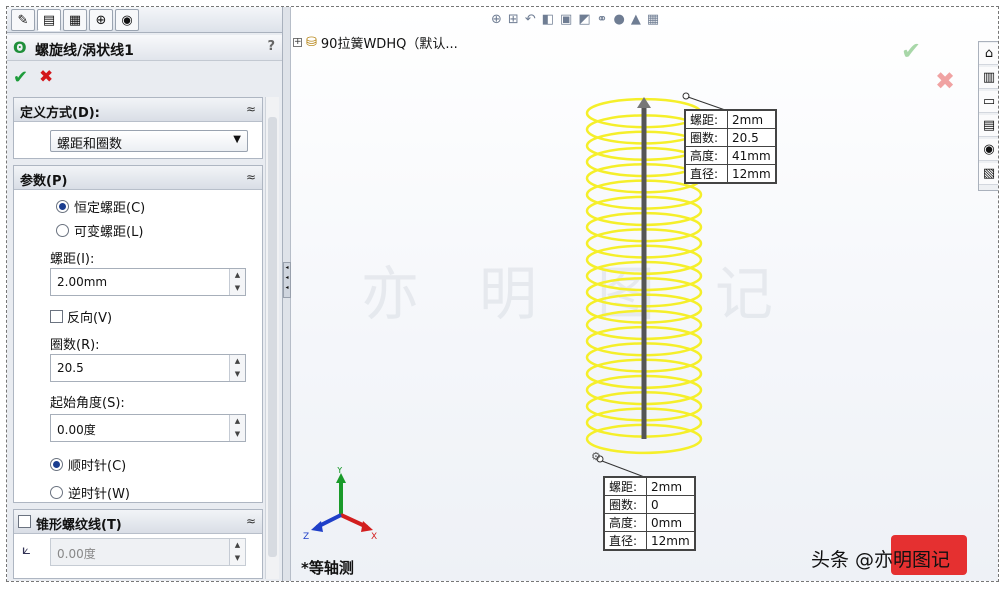  I want to click on clockwise-label: 顺时针(C), so click(97, 466).